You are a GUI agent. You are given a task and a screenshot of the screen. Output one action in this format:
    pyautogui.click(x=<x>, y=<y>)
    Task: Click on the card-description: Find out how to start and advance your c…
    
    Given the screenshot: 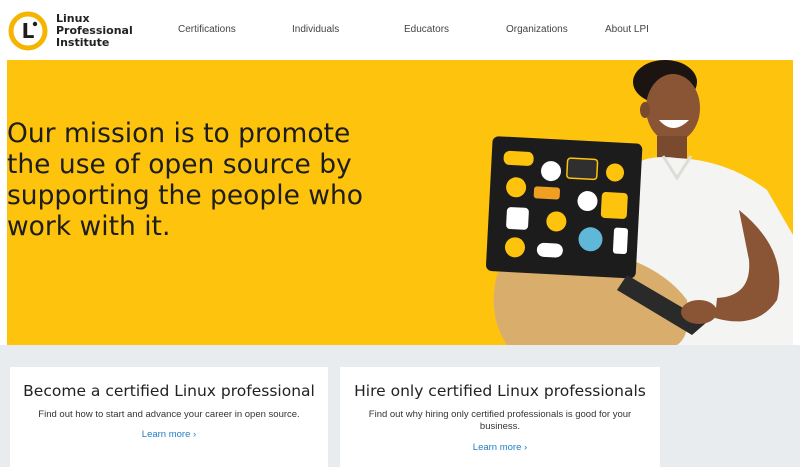 What is the action you would take?
    pyautogui.click(x=169, y=414)
    